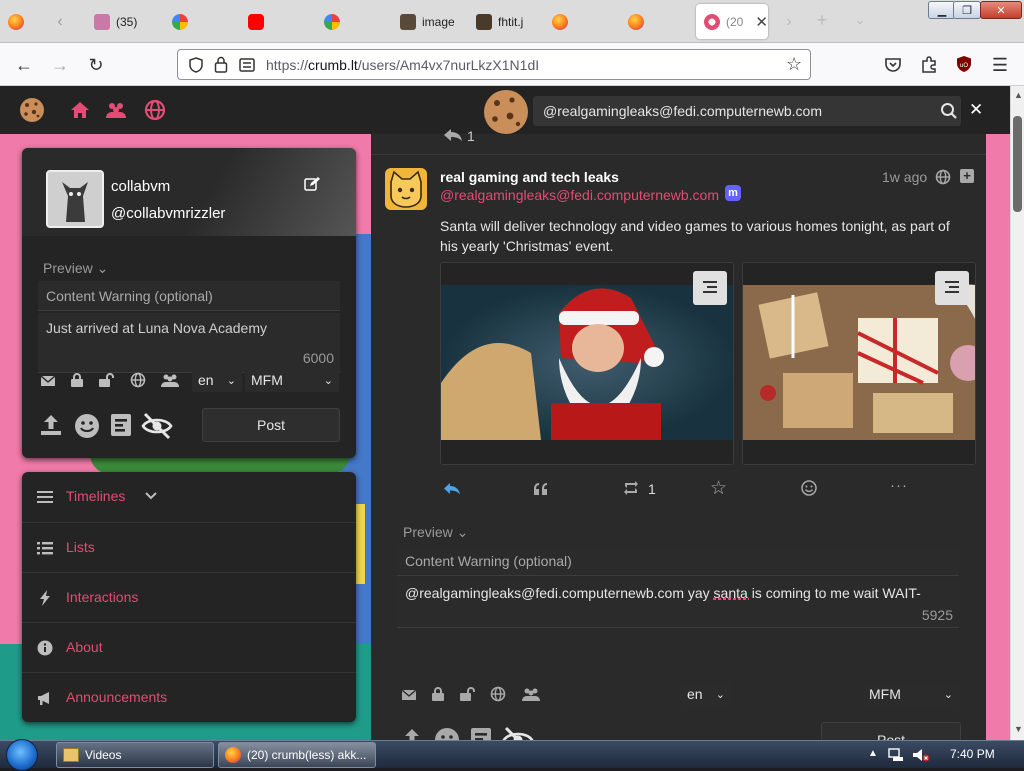  What do you see at coordinates (22, 755) in the screenshot?
I see `start-button` at bounding box center [22, 755].